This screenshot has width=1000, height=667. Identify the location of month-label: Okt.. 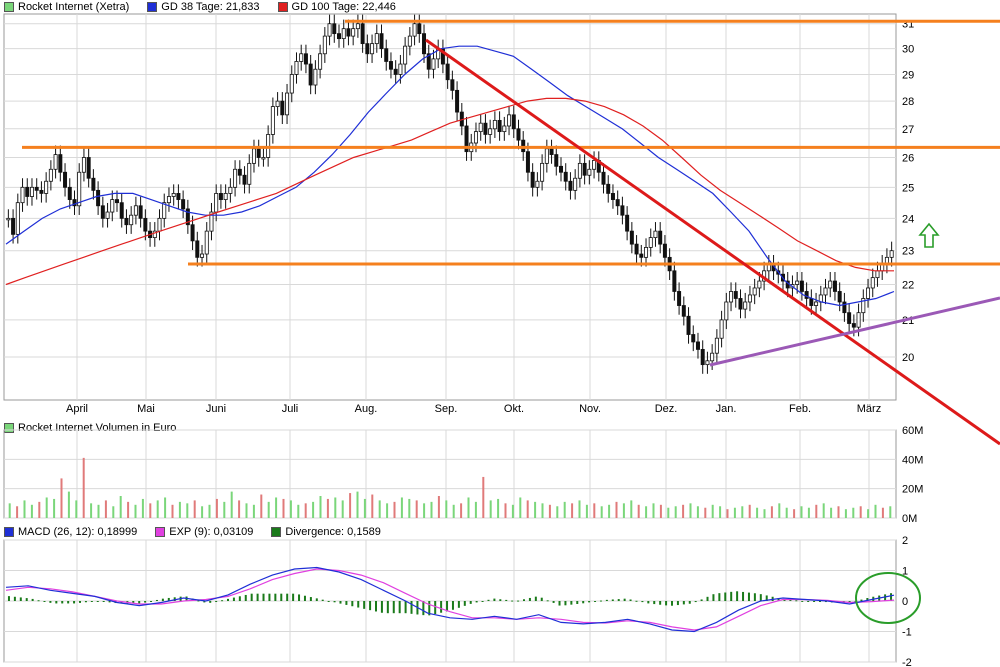
(514, 409).